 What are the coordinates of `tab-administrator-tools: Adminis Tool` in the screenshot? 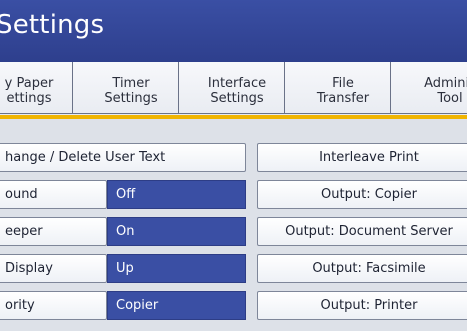 It's located at (428, 88).